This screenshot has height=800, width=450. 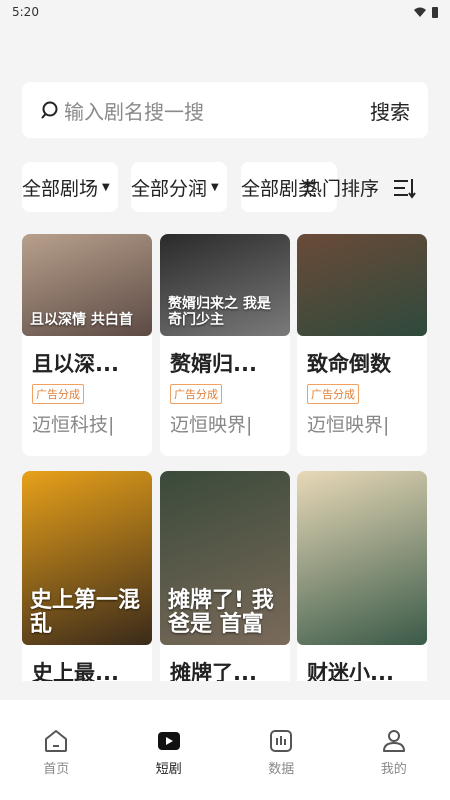 What do you see at coordinates (225, 558) in the screenshot?
I see `drama-poster: 摊牌了! 我爸是 首富` at bounding box center [225, 558].